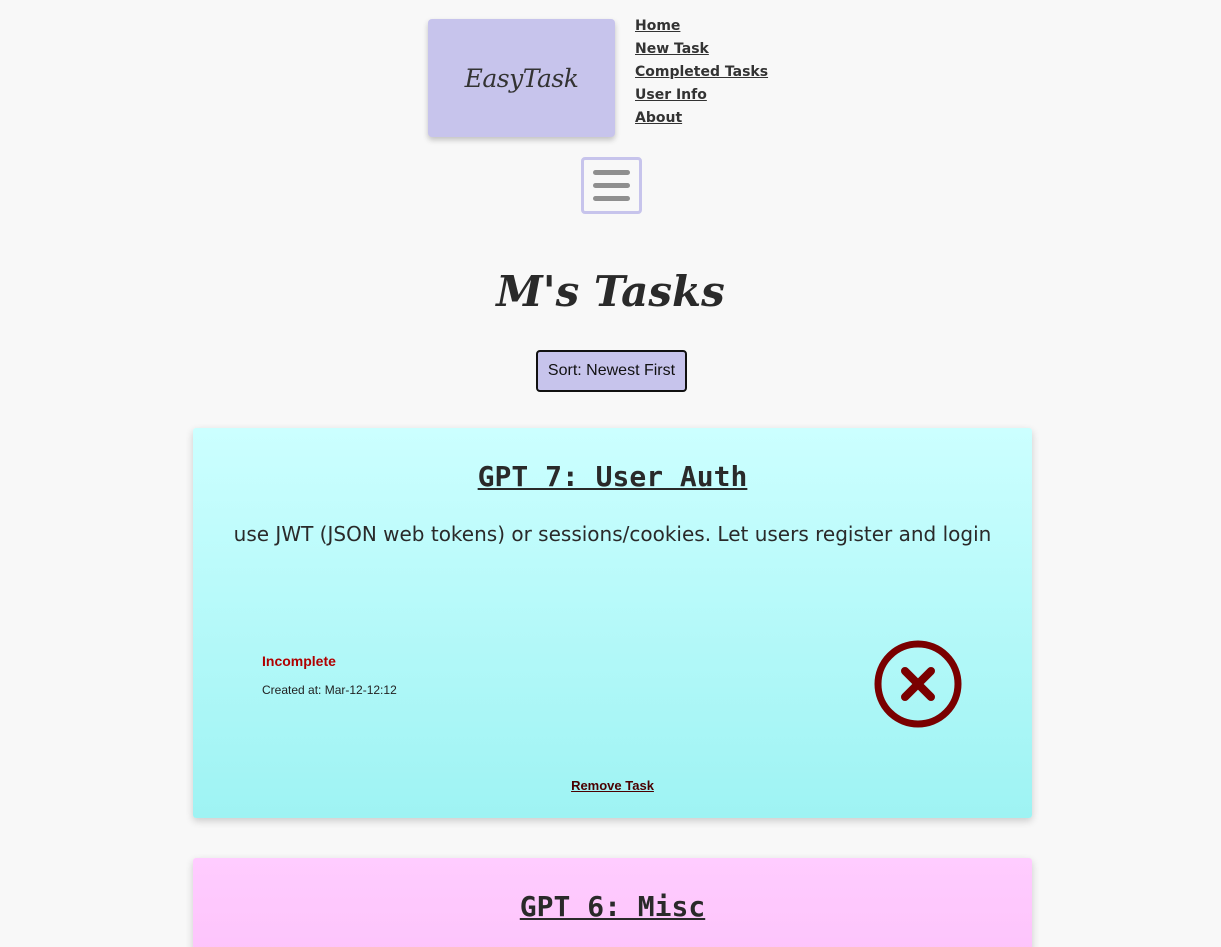  I want to click on nav-item-completed-tasks: Completed Tasks, so click(701, 73).